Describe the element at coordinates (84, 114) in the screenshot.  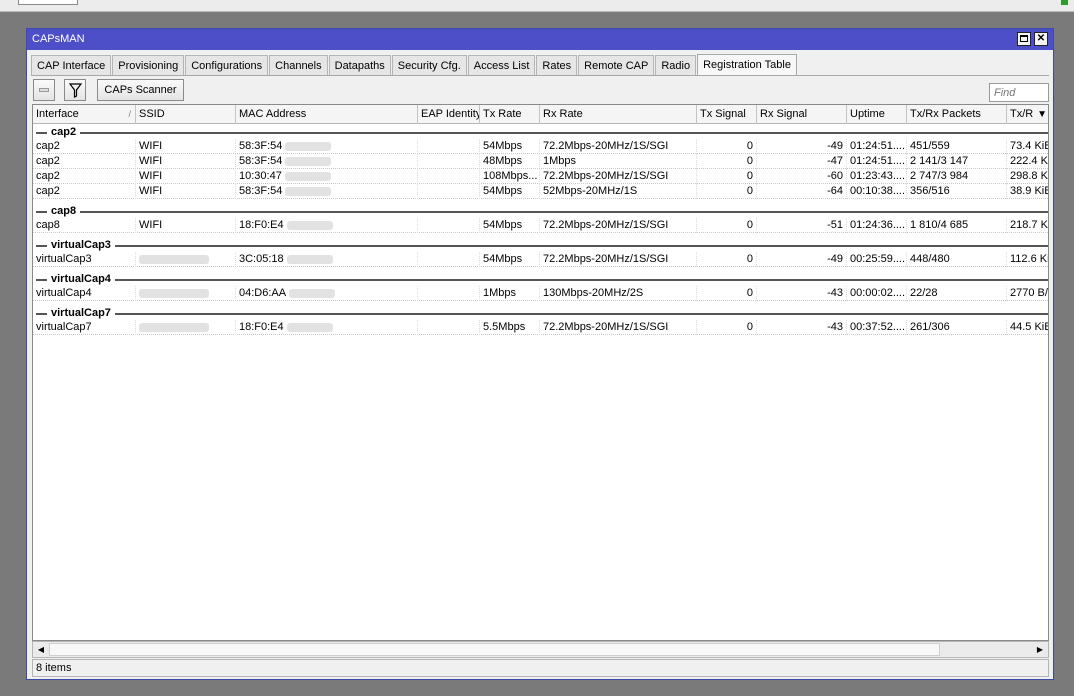
I see `col-interface: Interface /` at that location.